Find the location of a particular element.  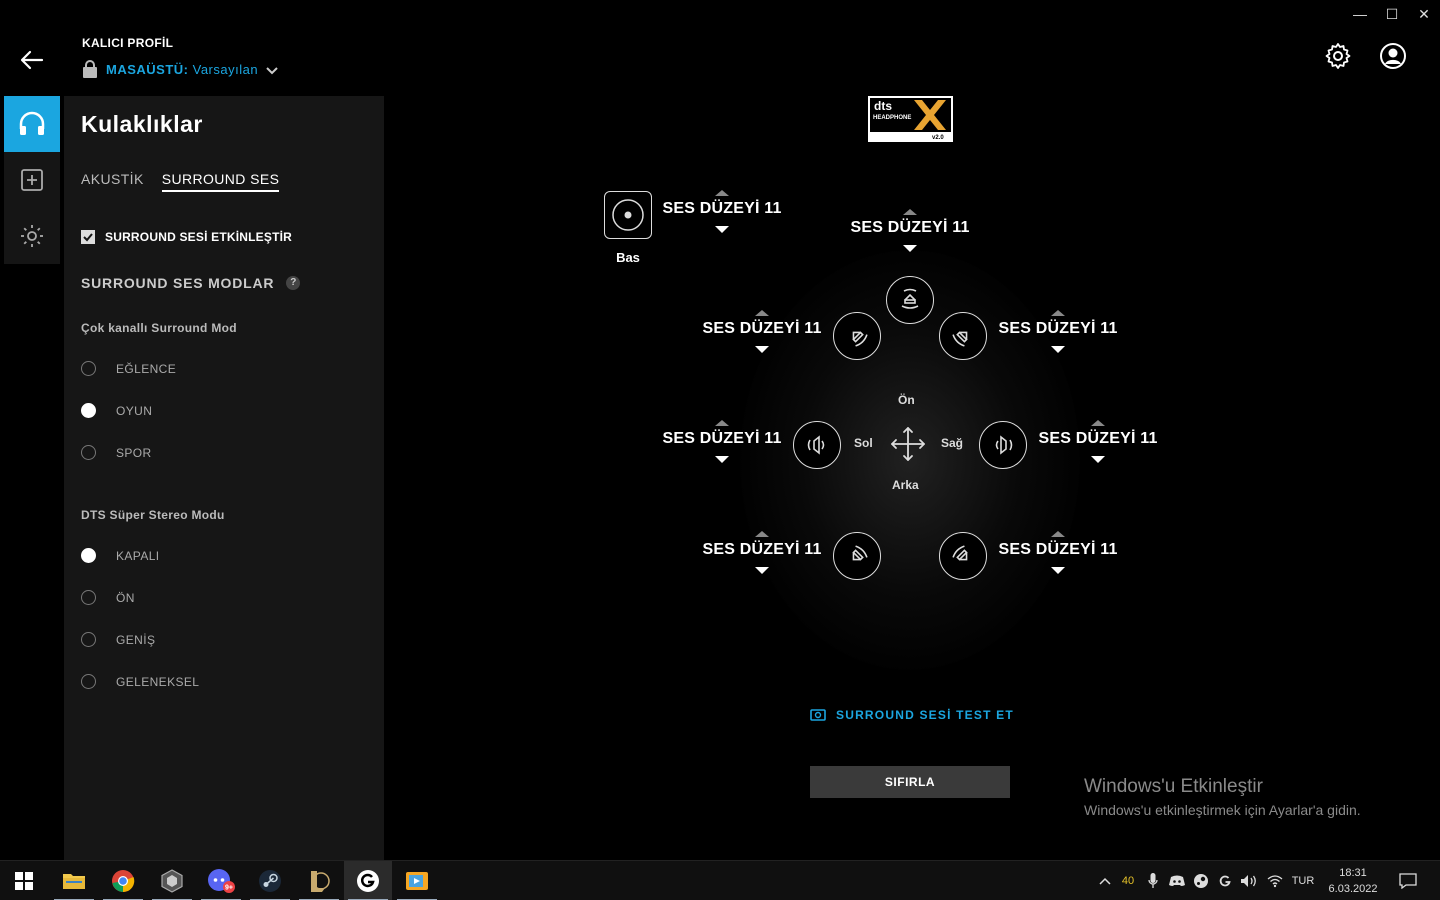

move-arrows-icon is located at coordinates (908, 444).